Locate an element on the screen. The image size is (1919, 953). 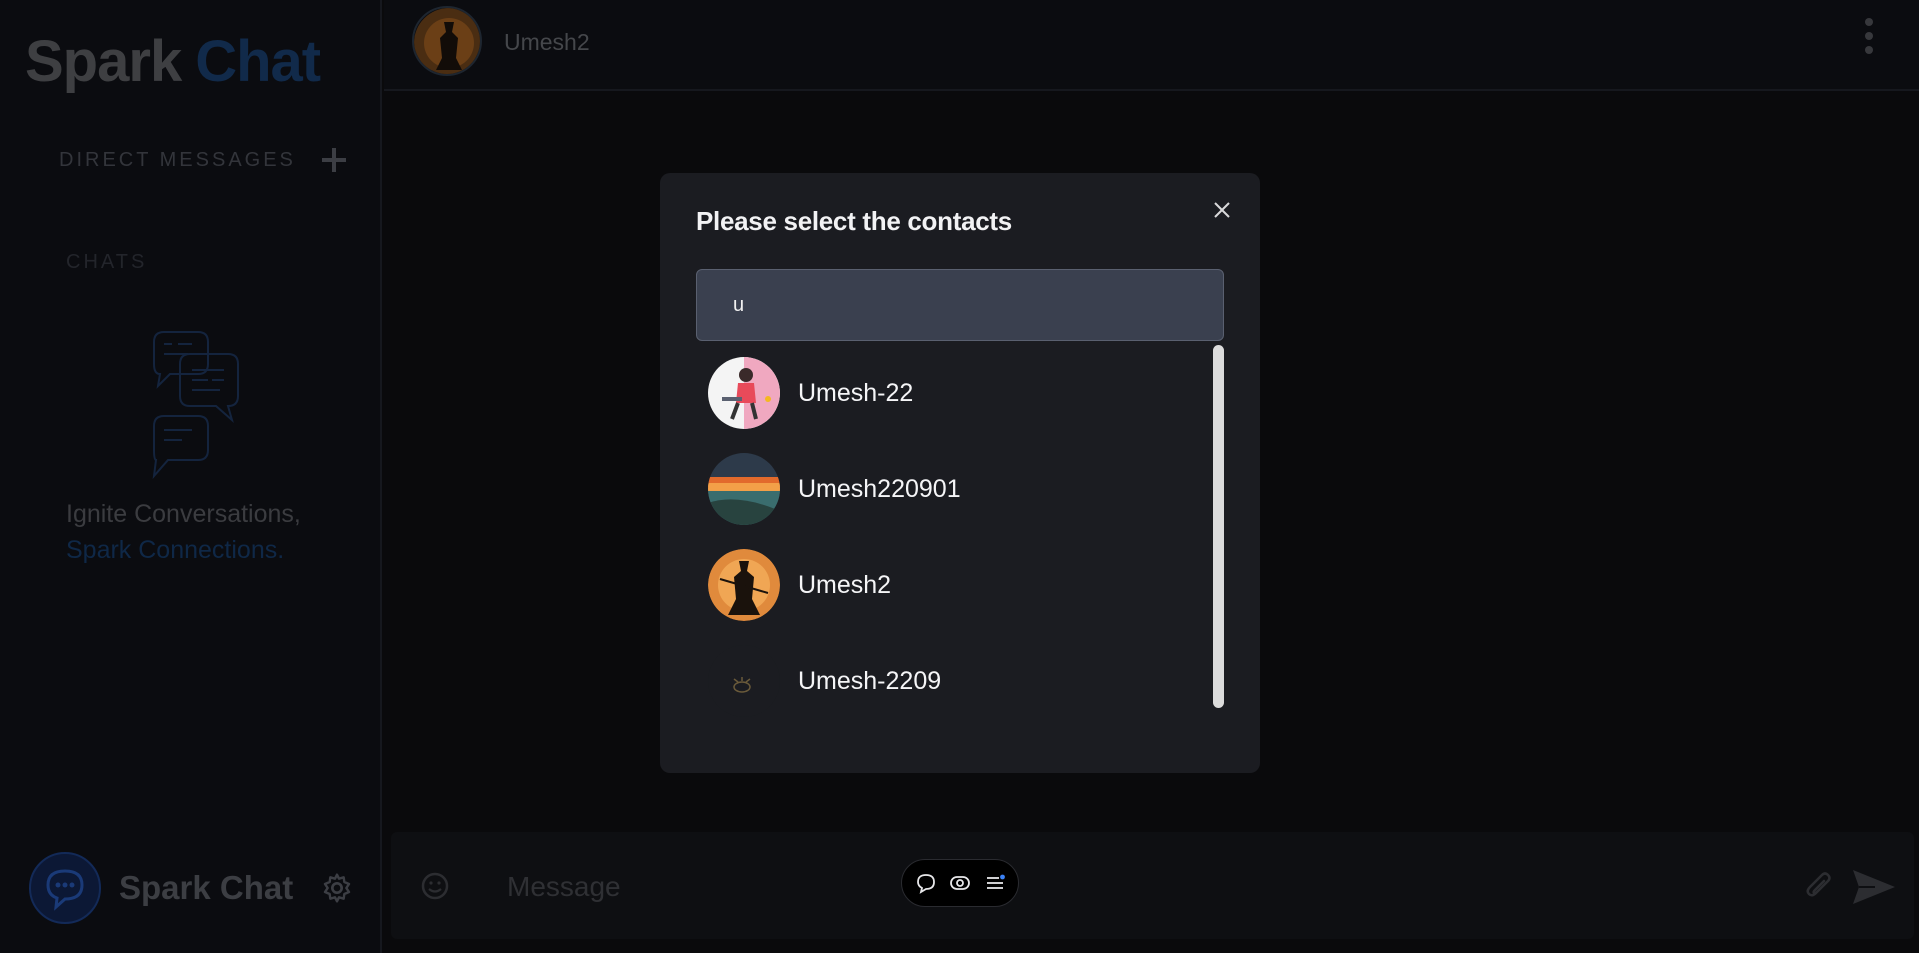
floating-toolbar is located at coordinates (960, 883).